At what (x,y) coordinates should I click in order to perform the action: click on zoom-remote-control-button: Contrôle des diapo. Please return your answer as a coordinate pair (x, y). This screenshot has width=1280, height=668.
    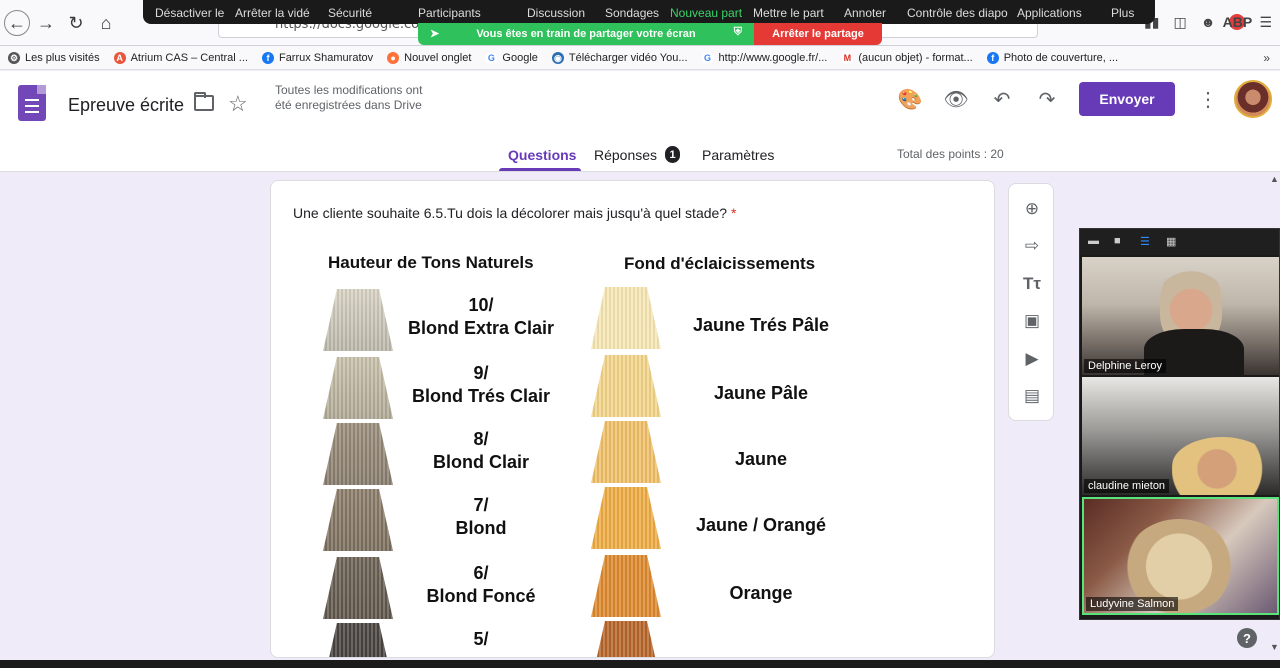
    Looking at the image, I should click on (957, 13).